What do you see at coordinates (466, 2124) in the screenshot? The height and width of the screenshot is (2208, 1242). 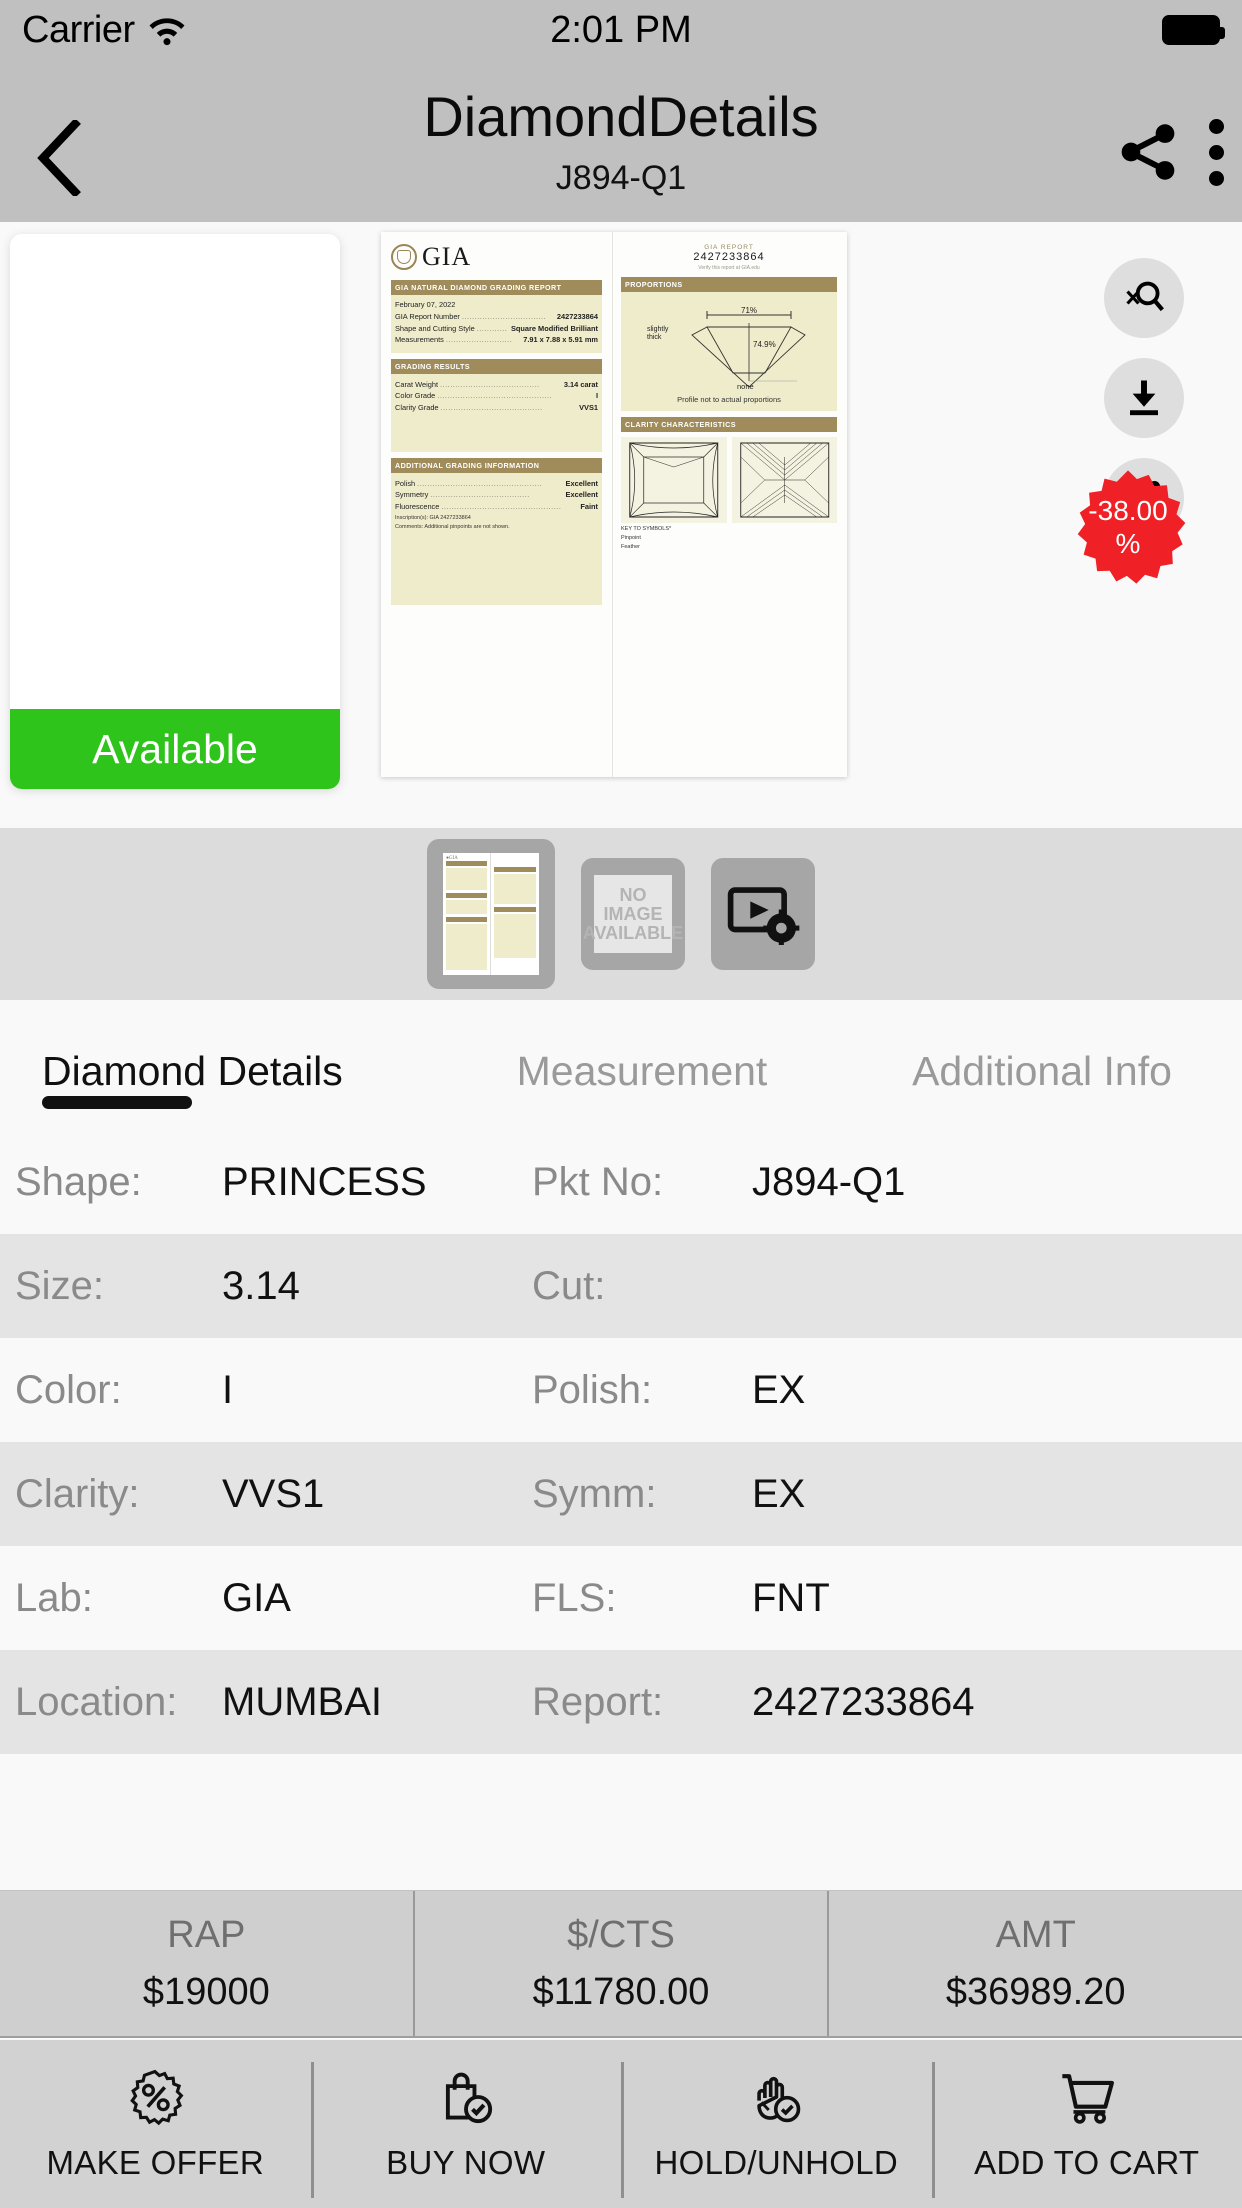 I see `buy-now-button: BUY NOW` at bounding box center [466, 2124].